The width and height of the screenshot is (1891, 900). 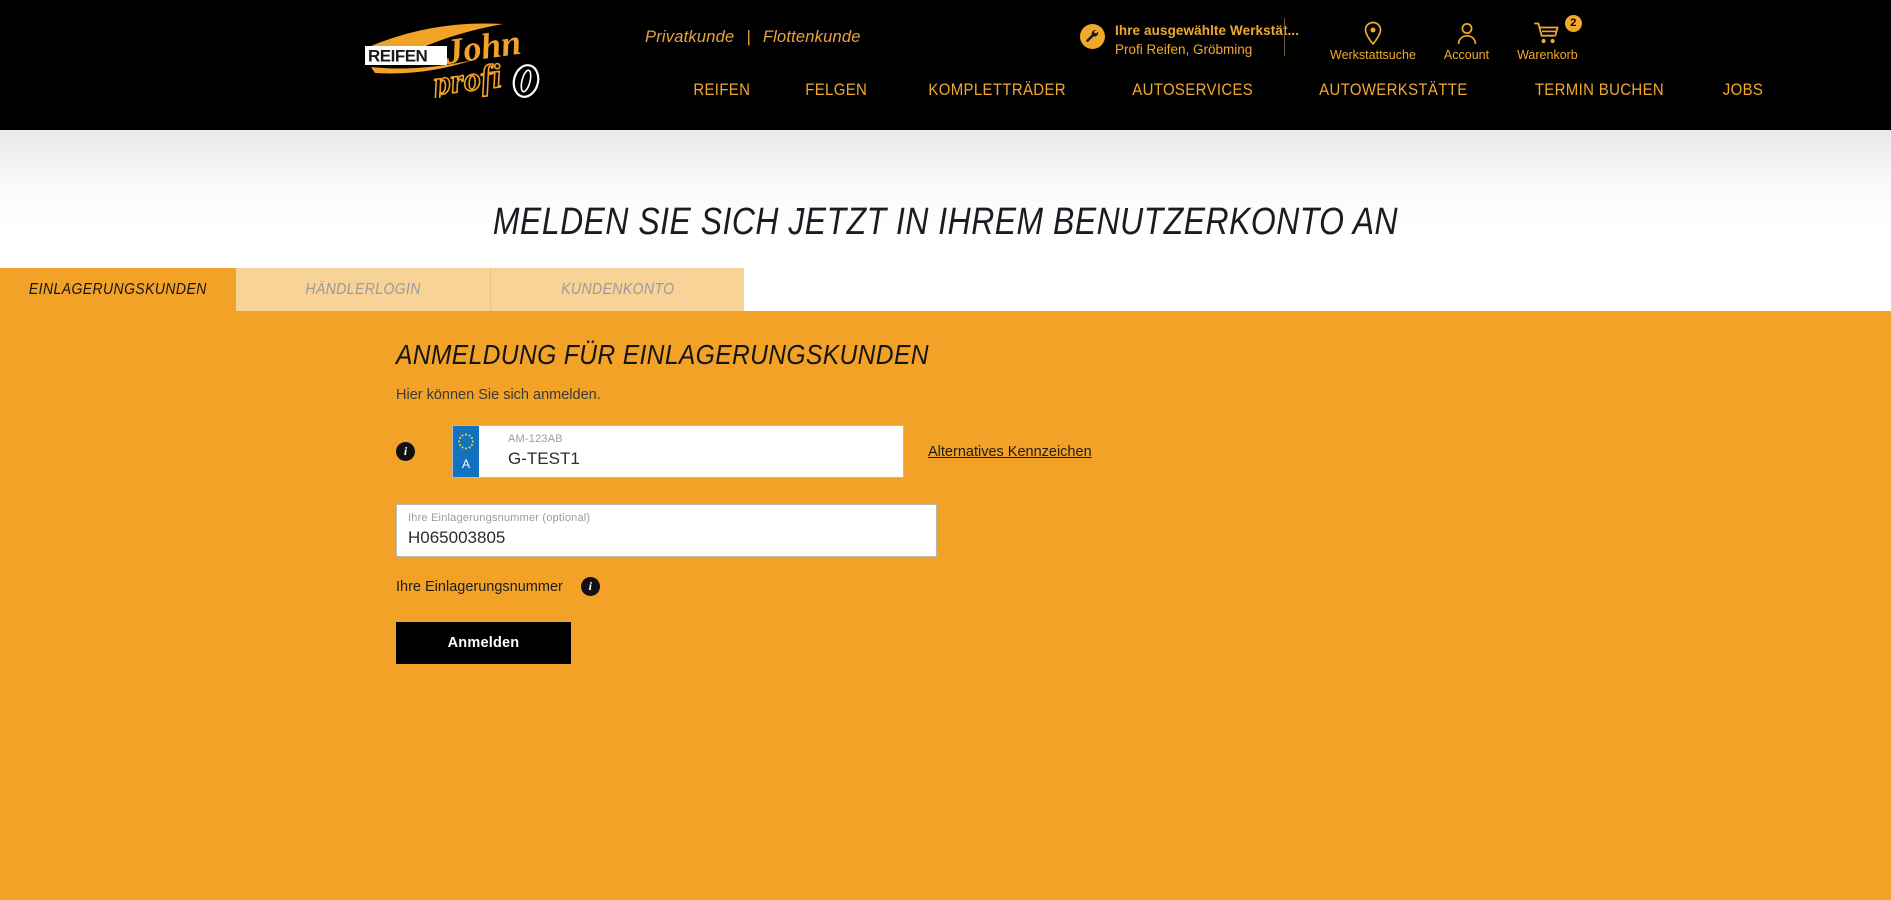 I want to click on wrench-icon, so click(x=1092, y=36).